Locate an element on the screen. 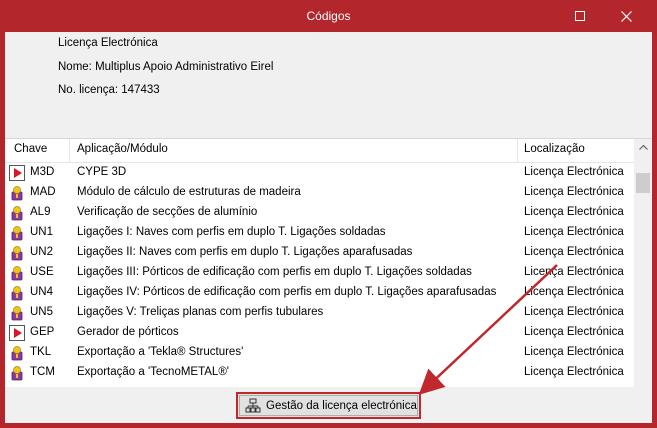 This screenshot has height=428, width=657. module-name: CYPE 3D is located at coordinates (102, 172).